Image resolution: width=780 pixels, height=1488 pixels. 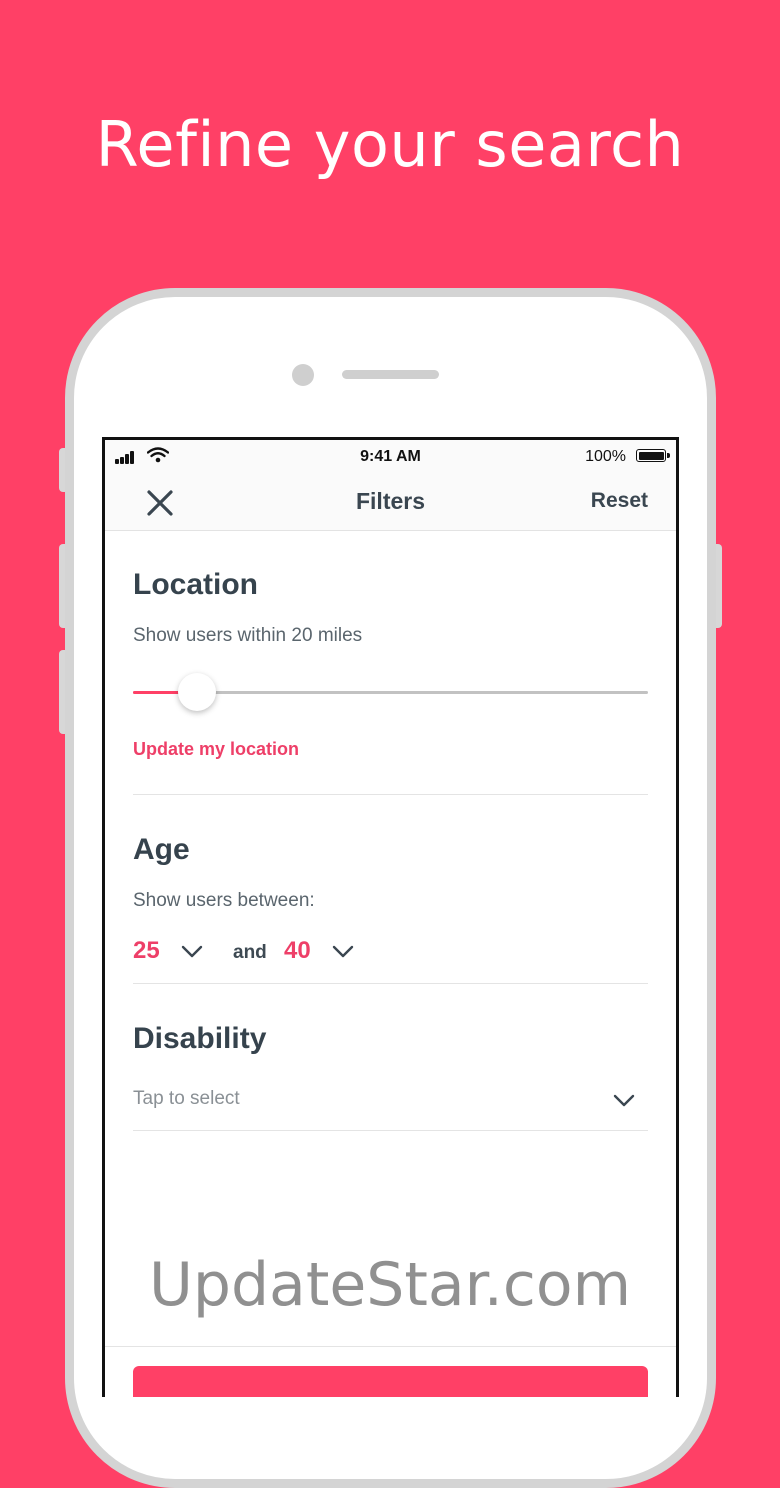 I want to click on age-min-picker: 25, so click(x=170, y=952).